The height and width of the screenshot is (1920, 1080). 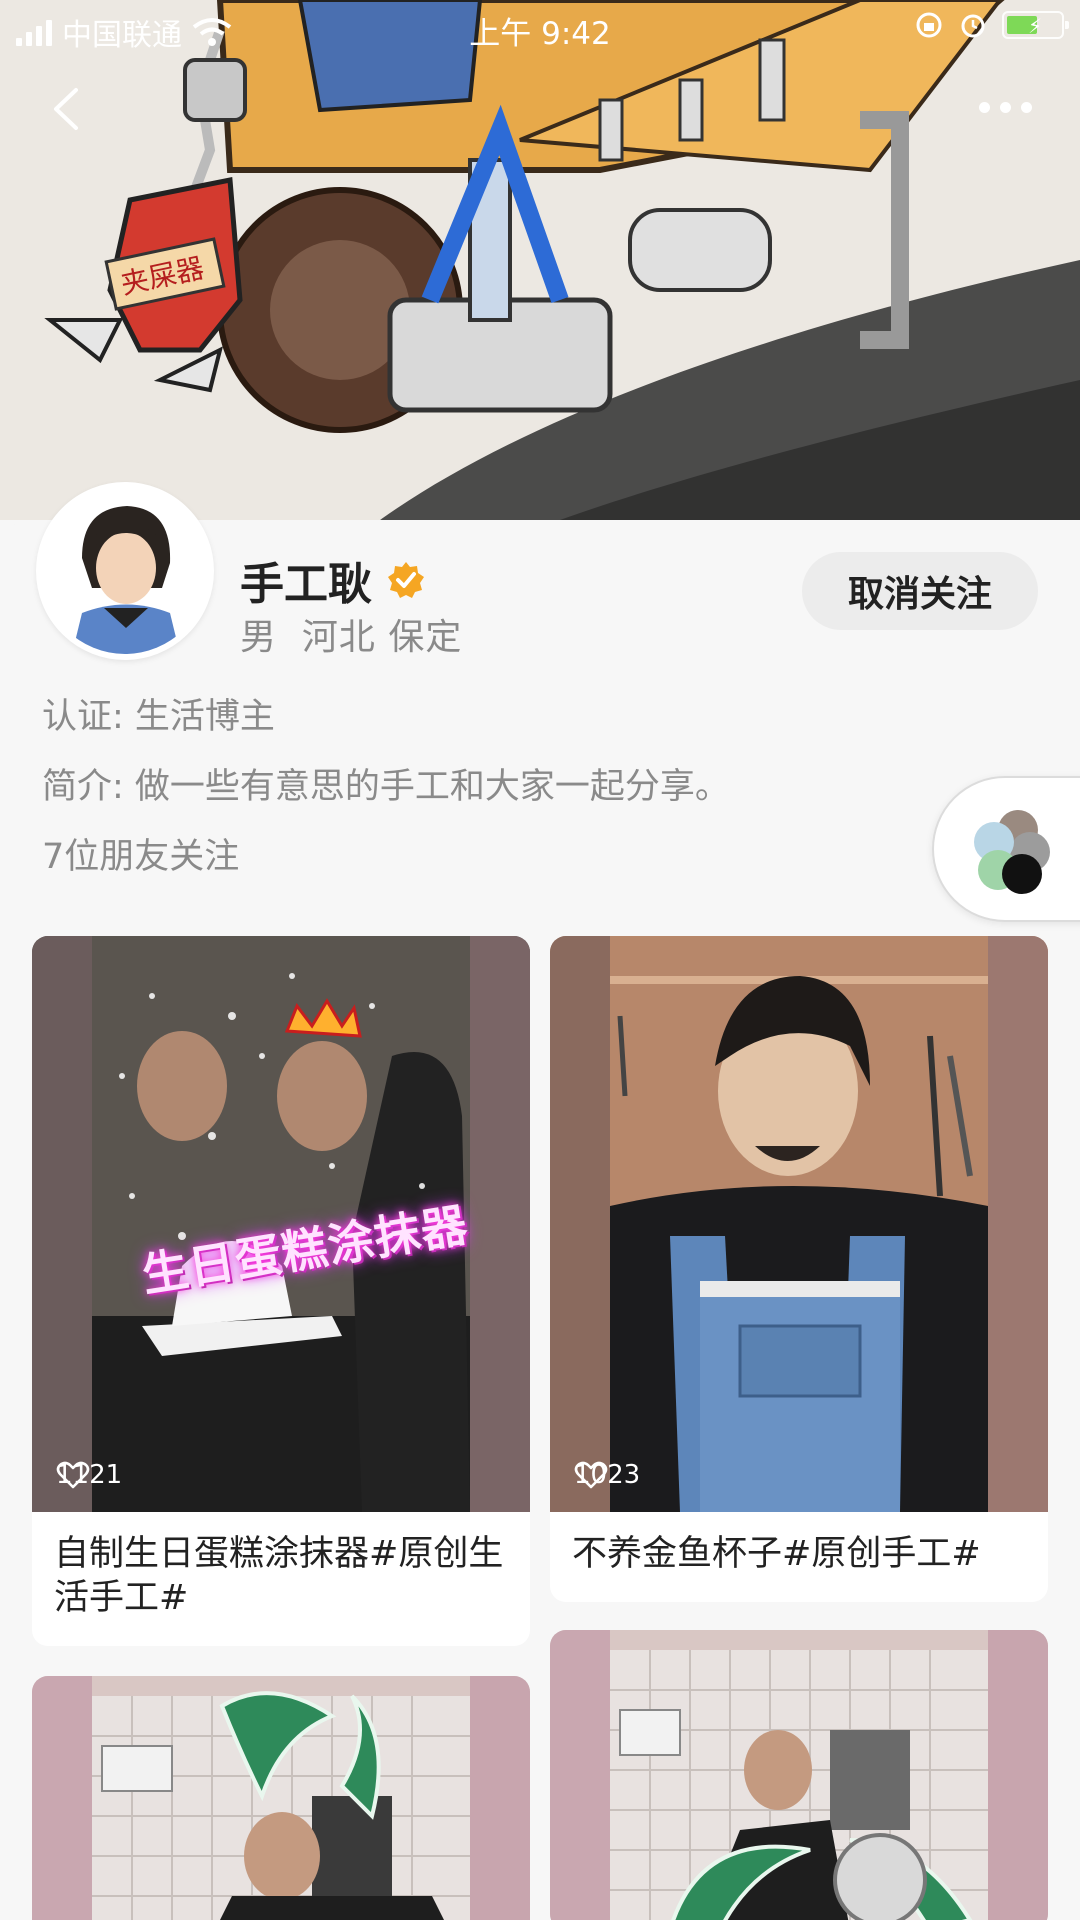 What do you see at coordinates (929, 25) in the screenshot?
I see `rotation-lock-icon` at bounding box center [929, 25].